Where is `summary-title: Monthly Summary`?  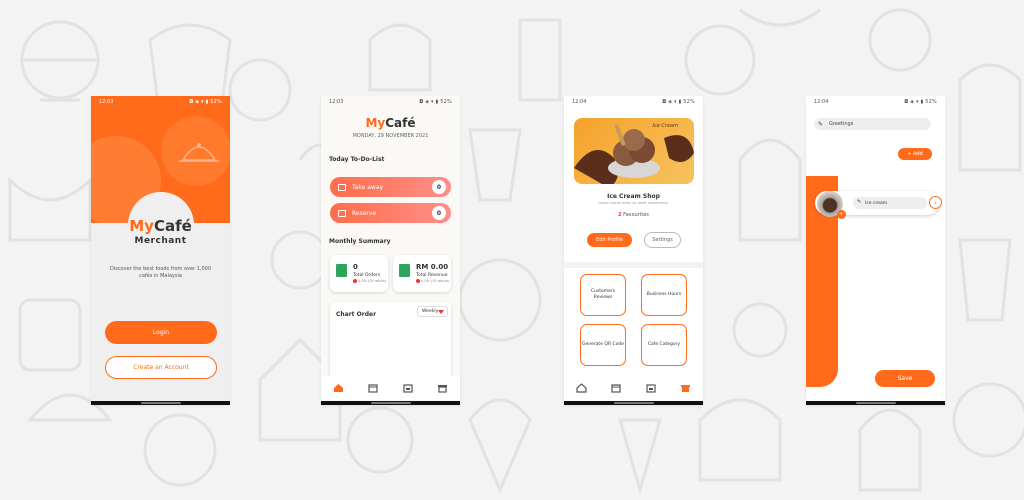
summary-title: Monthly Summary is located at coordinates (360, 241).